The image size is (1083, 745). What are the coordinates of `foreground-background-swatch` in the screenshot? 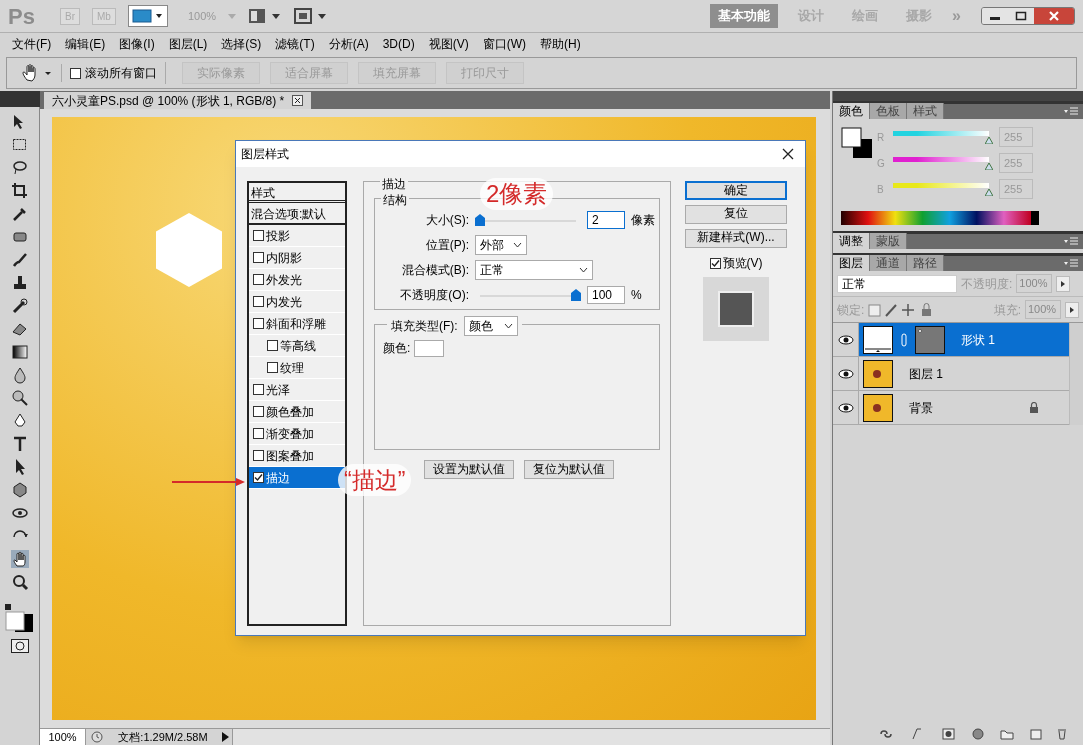 It's located at (857, 143).